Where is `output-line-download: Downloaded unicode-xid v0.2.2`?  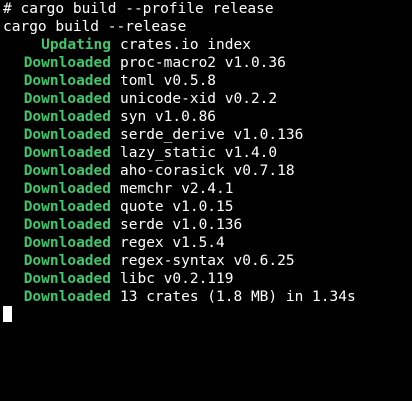
output-line-download: Downloaded unicode-xid v0.2.2 is located at coordinates (207, 99).